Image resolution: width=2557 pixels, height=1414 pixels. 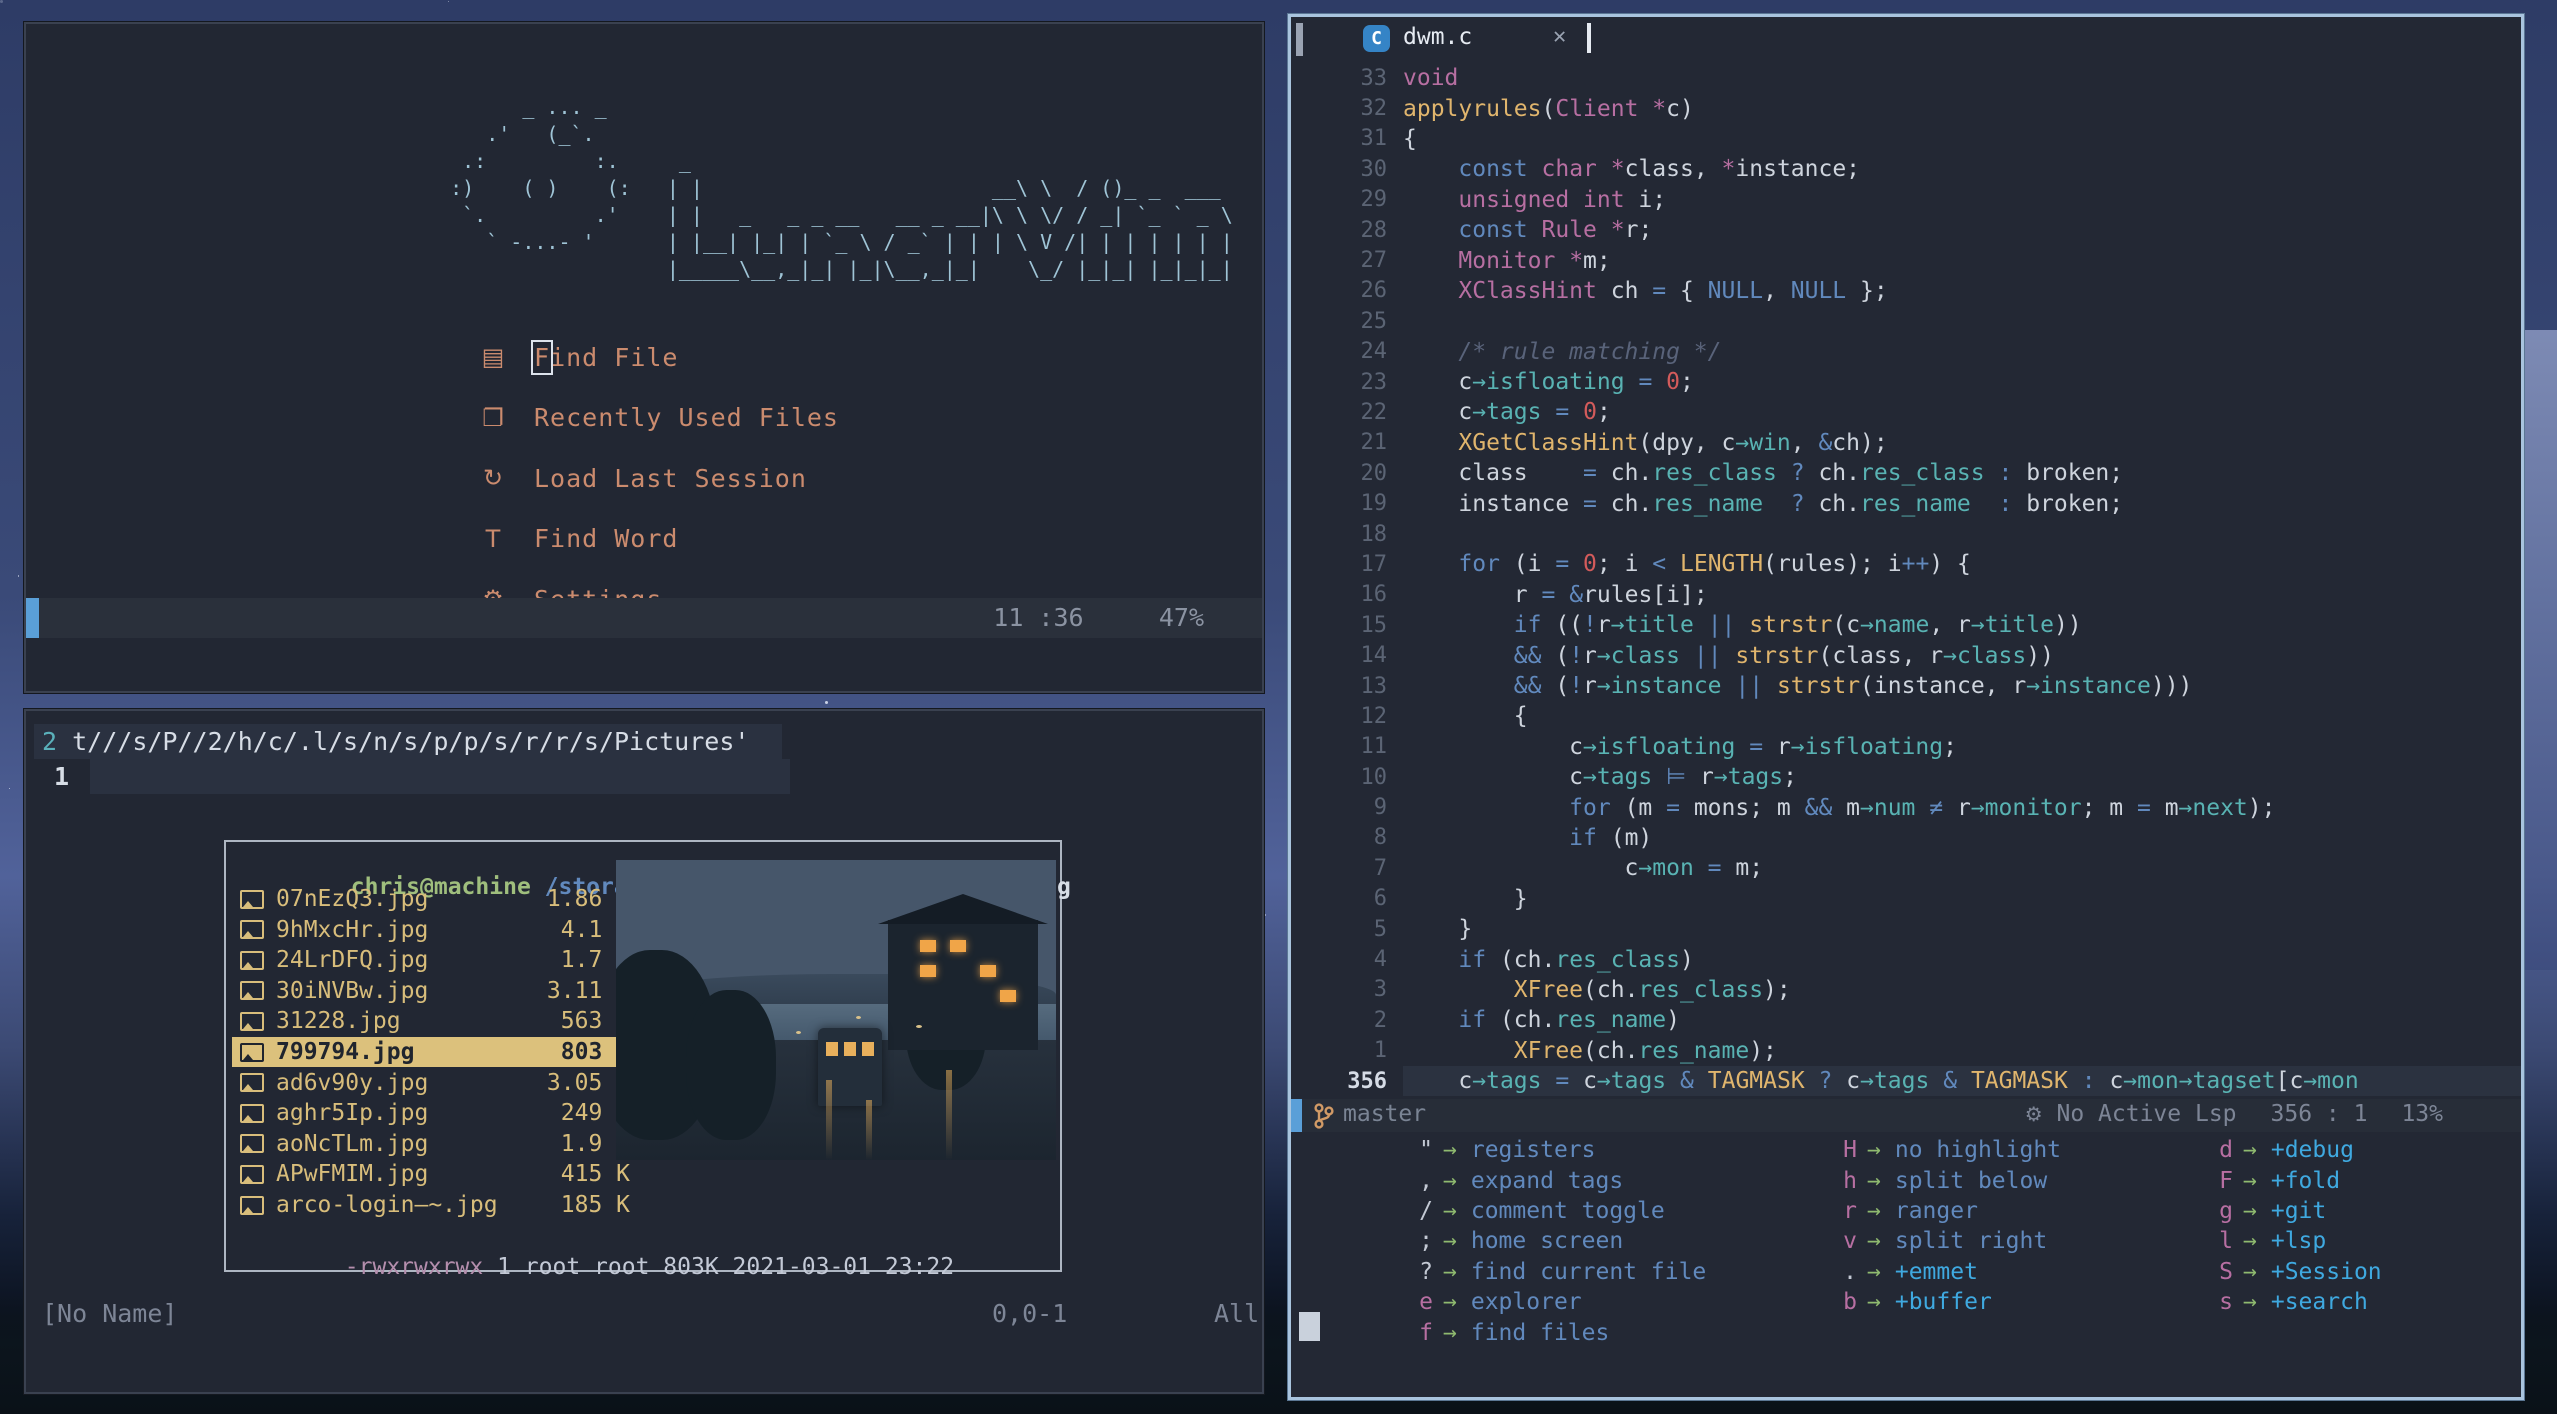 What do you see at coordinates (431, 1021) in the screenshot?
I see `file-row: 31228.jpg 563 K` at bounding box center [431, 1021].